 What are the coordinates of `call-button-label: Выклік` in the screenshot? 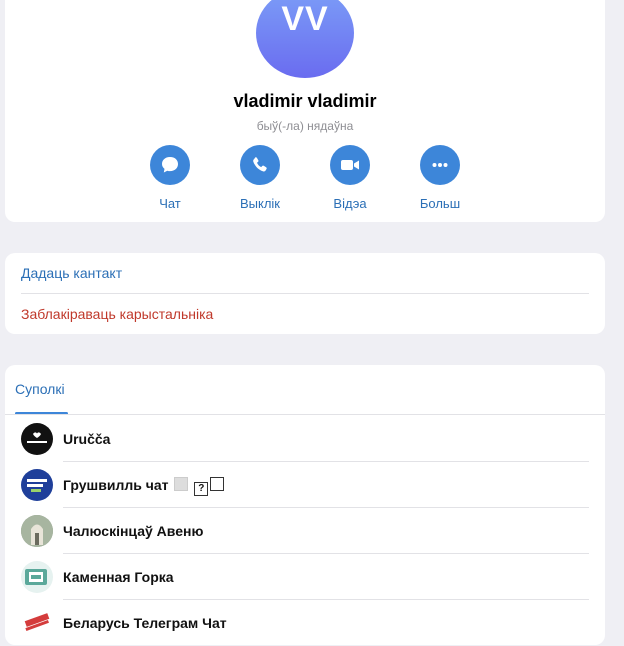 It's located at (259, 203).